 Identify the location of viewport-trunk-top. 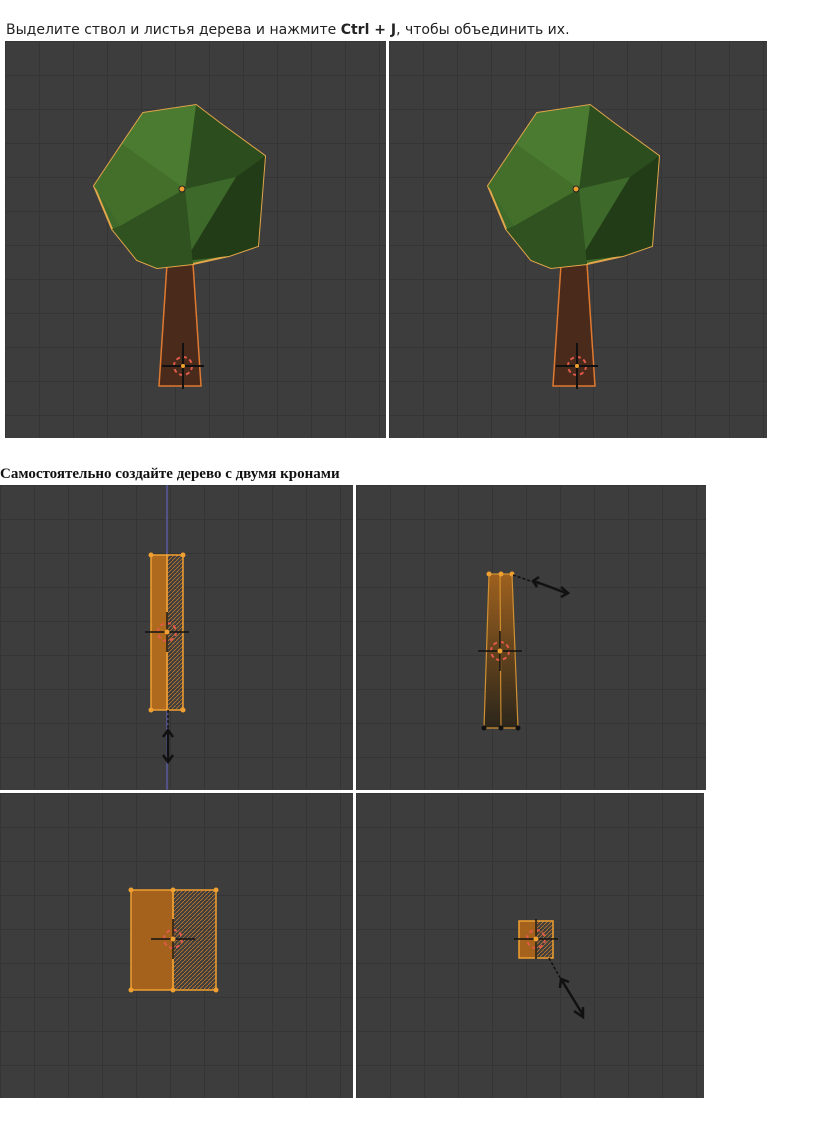
(530, 945).